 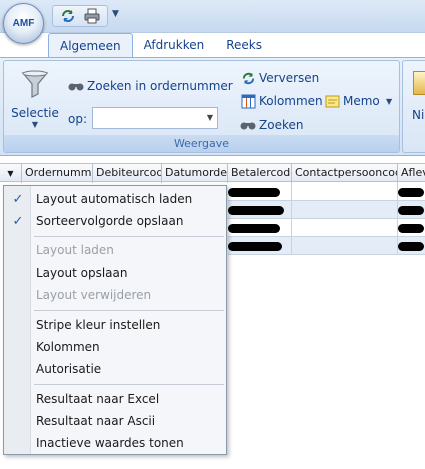 I want to click on menu-item-label: Layout automatisch laden, so click(x=114, y=199).